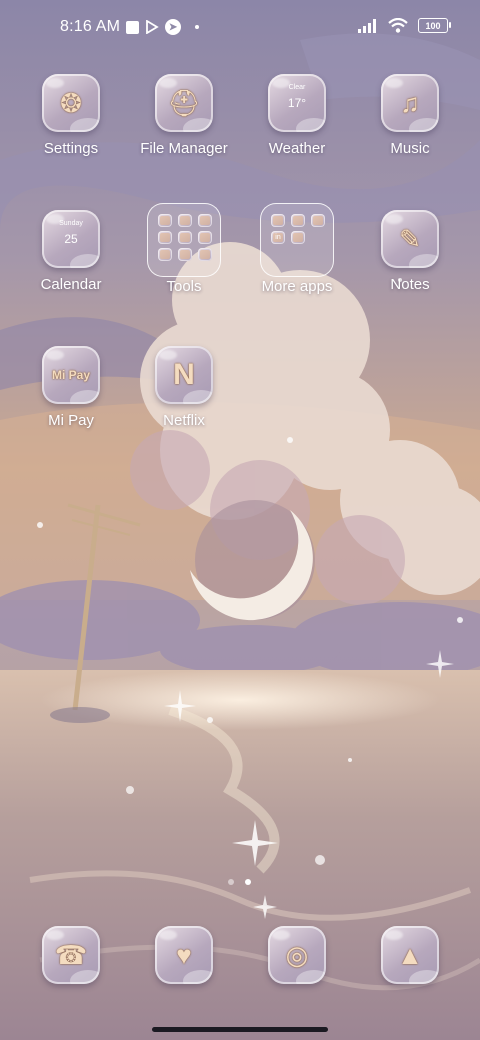 The height and width of the screenshot is (1040, 480). What do you see at coordinates (297, 148) in the screenshot?
I see `app-label: Weather` at bounding box center [297, 148].